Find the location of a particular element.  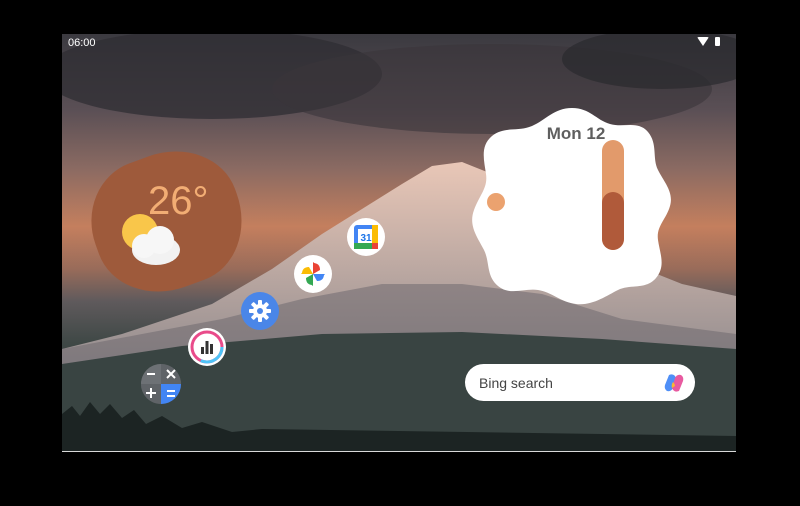

search-placeholder: Bing search is located at coordinates (516, 382).